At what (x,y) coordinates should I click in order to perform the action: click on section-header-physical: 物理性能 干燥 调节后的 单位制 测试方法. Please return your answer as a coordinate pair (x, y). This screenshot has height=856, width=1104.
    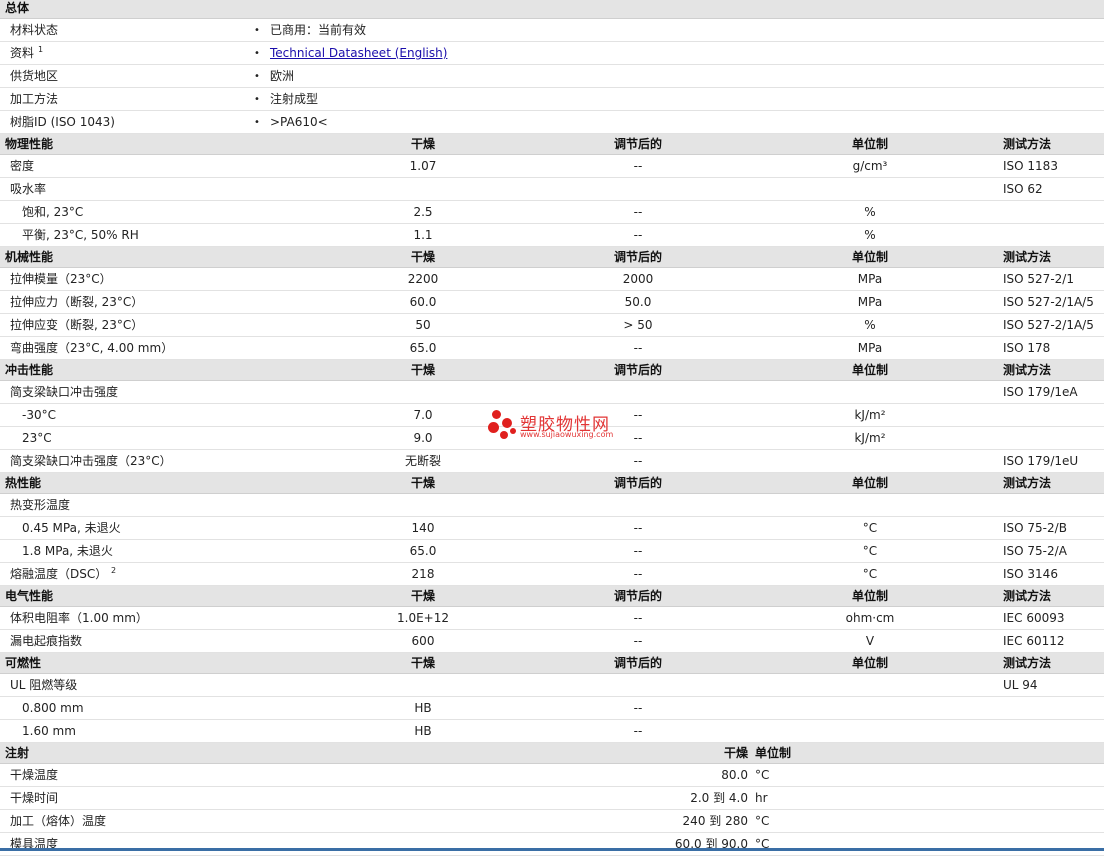
    Looking at the image, I should click on (552, 144).